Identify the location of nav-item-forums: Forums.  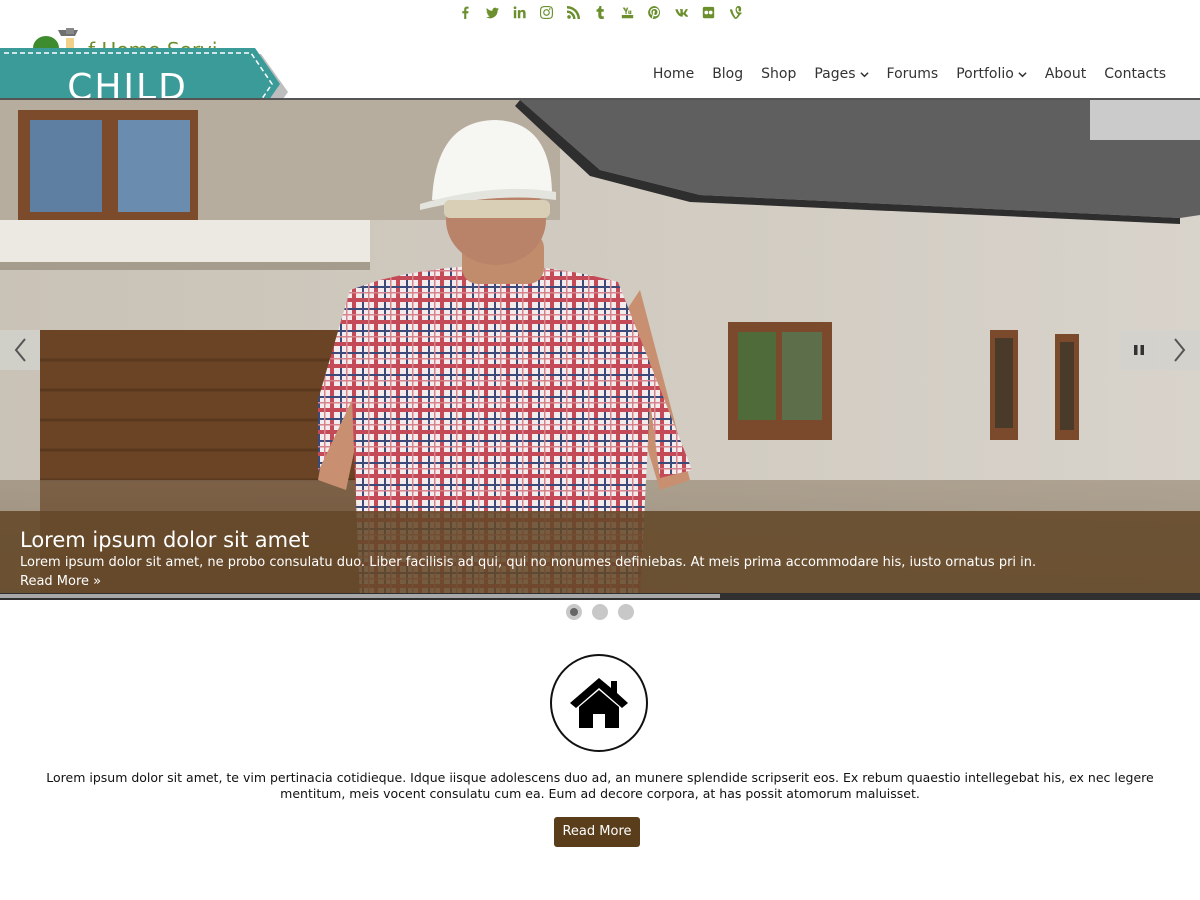
(913, 74).